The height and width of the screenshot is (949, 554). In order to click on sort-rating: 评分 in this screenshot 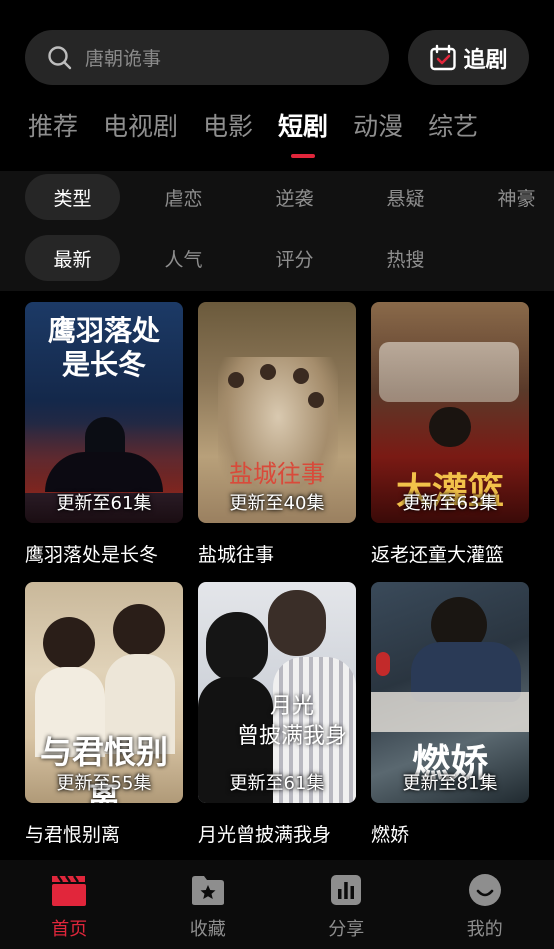, I will do `click(294, 258)`.